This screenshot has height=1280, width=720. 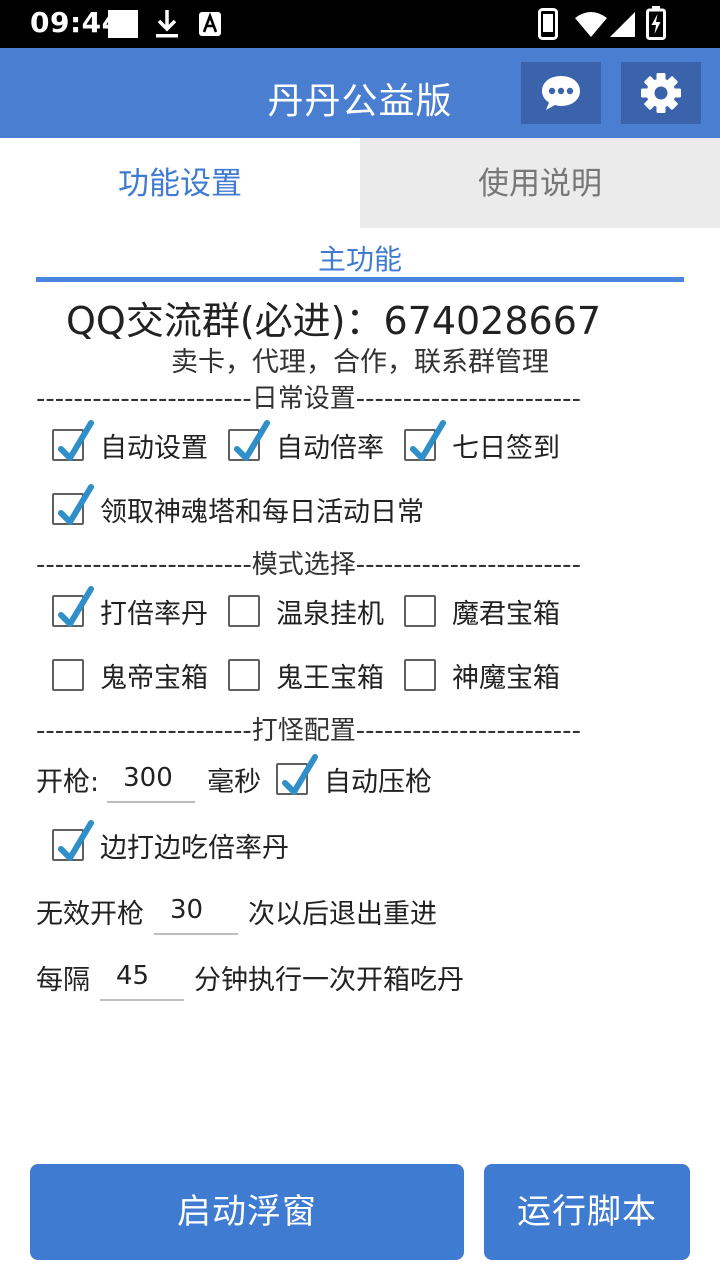 I want to click on checkbox-auto-settings: 自动设置, so click(x=130, y=445).